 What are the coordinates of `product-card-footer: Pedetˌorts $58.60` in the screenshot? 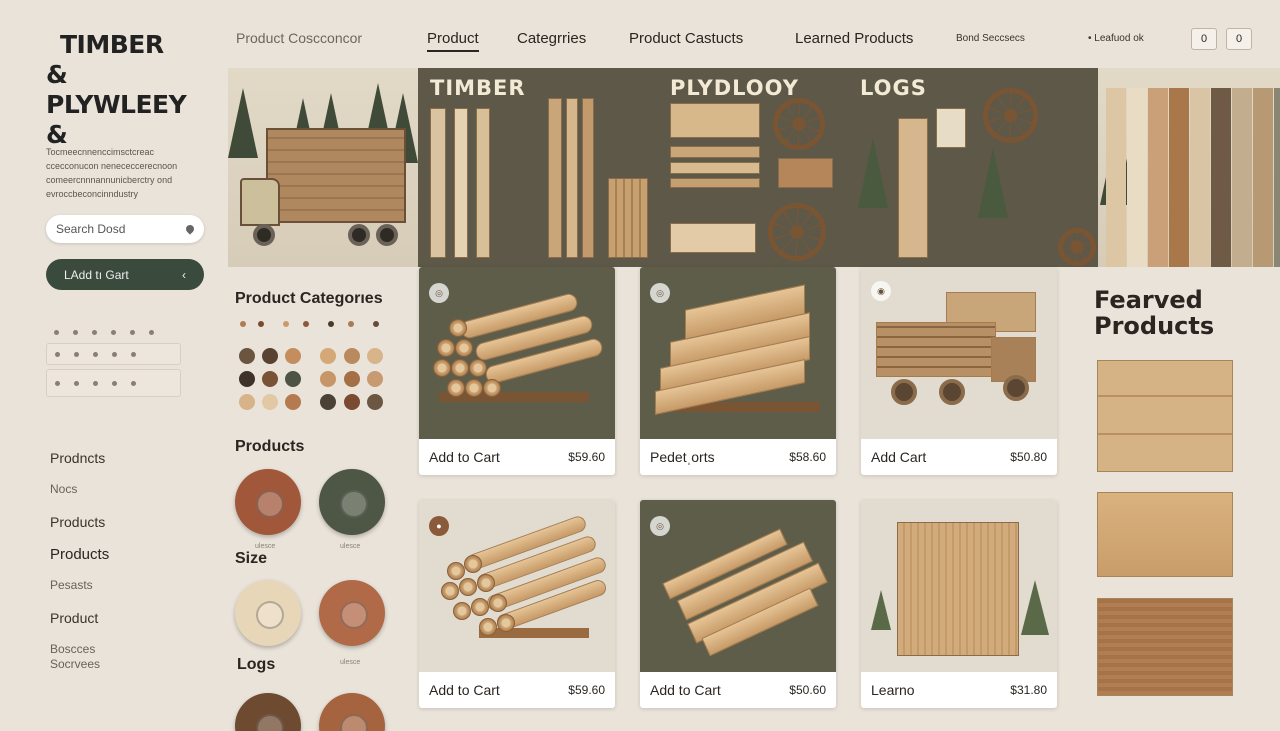 It's located at (738, 457).